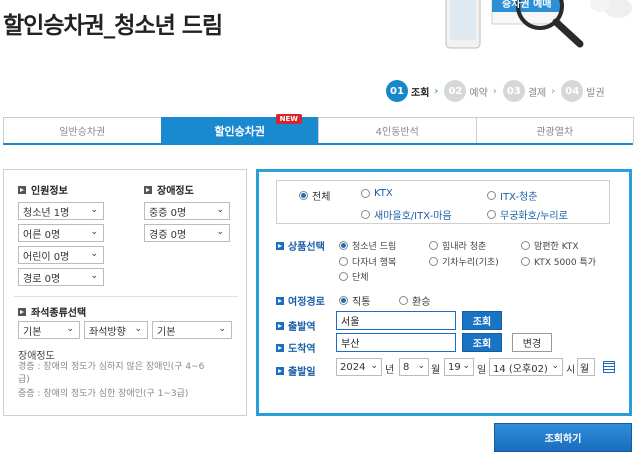 This screenshot has width=641, height=457. I want to click on select-value: 19, so click(454, 367).